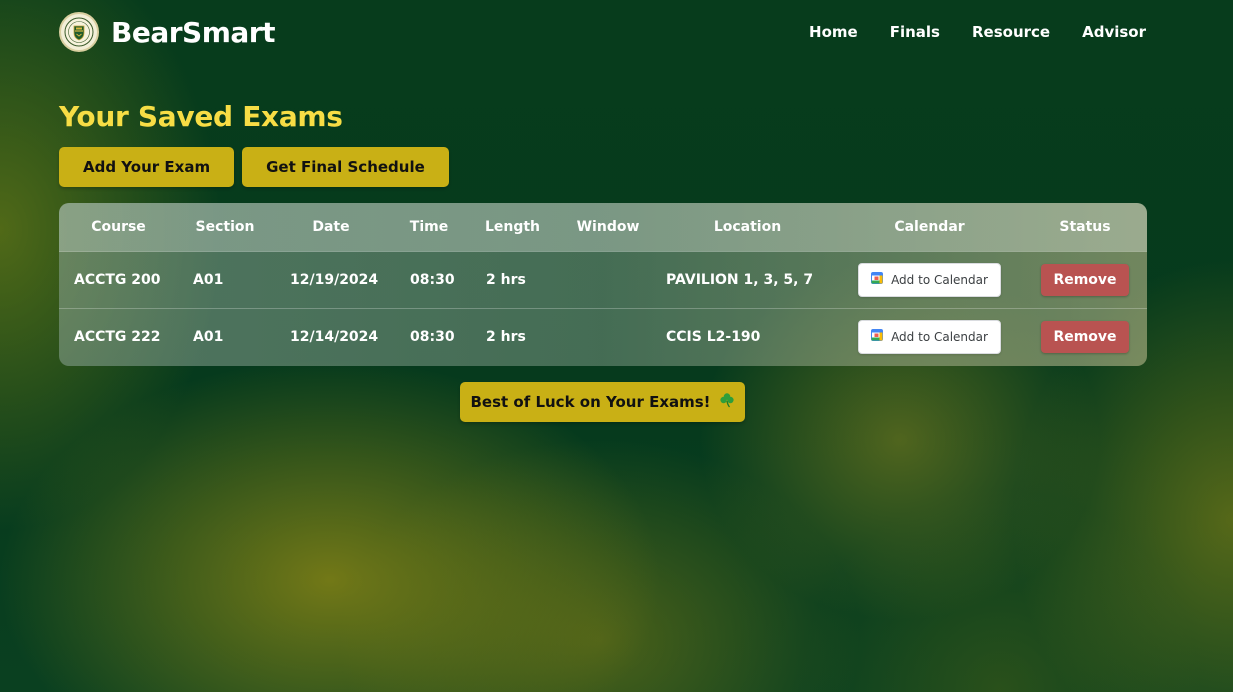 The height and width of the screenshot is (692, 1233). I want to click on shamrock-icon, so click(727, 402).